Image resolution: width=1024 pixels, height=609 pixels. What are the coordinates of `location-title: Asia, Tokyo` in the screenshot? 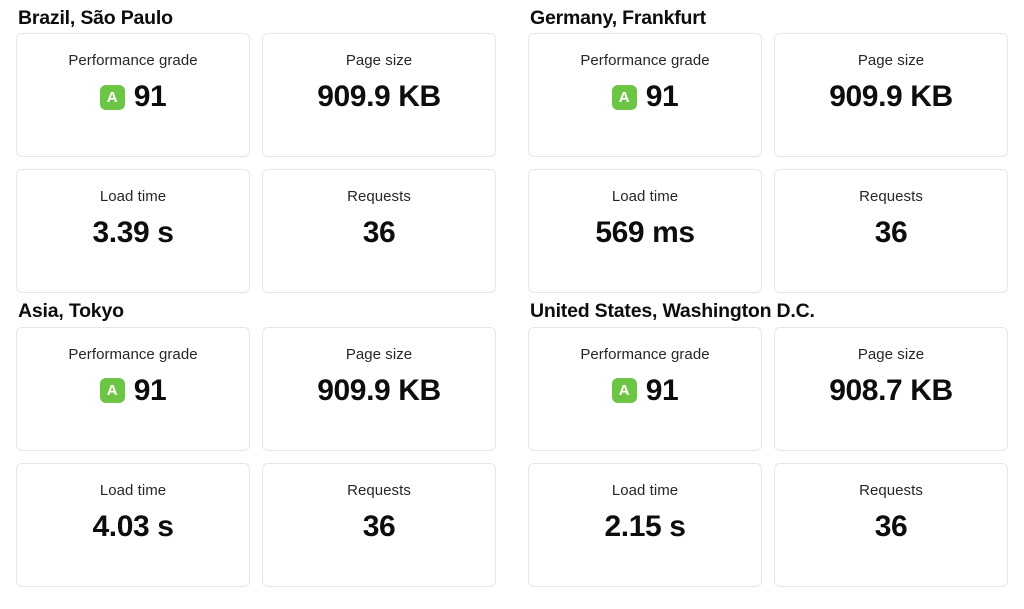 It's located at (71, 311).